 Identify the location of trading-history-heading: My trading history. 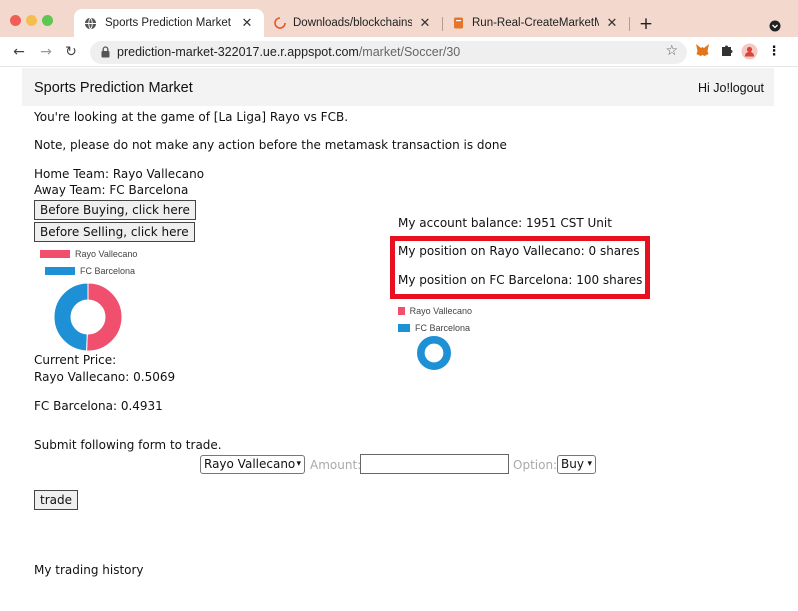
(89, 570).